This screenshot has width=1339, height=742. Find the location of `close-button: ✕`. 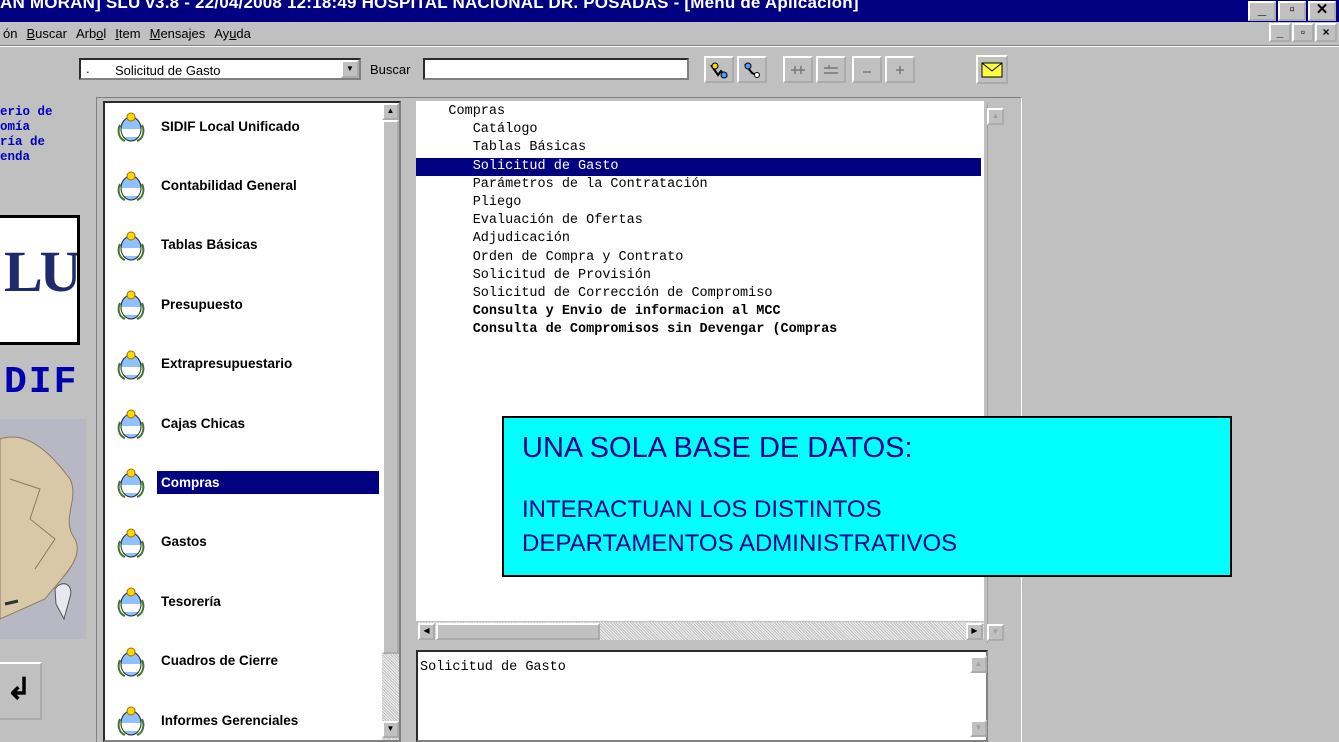

close-button: ✕ is located at coordinates (1322, 11).